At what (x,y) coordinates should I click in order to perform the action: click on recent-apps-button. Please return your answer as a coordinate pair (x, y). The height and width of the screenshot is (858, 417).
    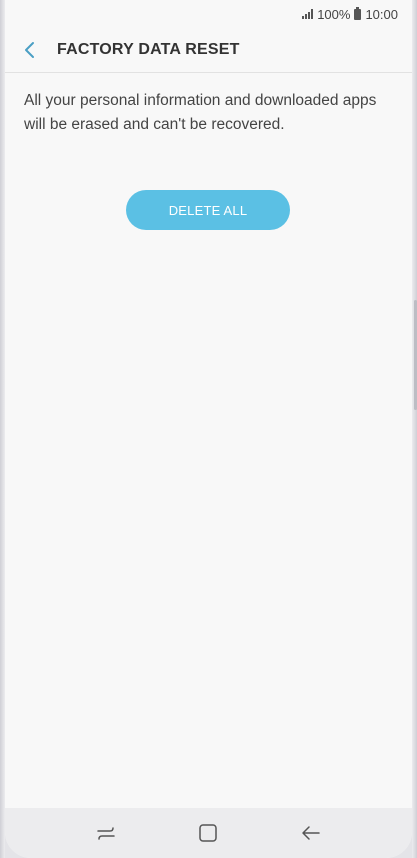
    Looking at the image, I should click on (106, 833).